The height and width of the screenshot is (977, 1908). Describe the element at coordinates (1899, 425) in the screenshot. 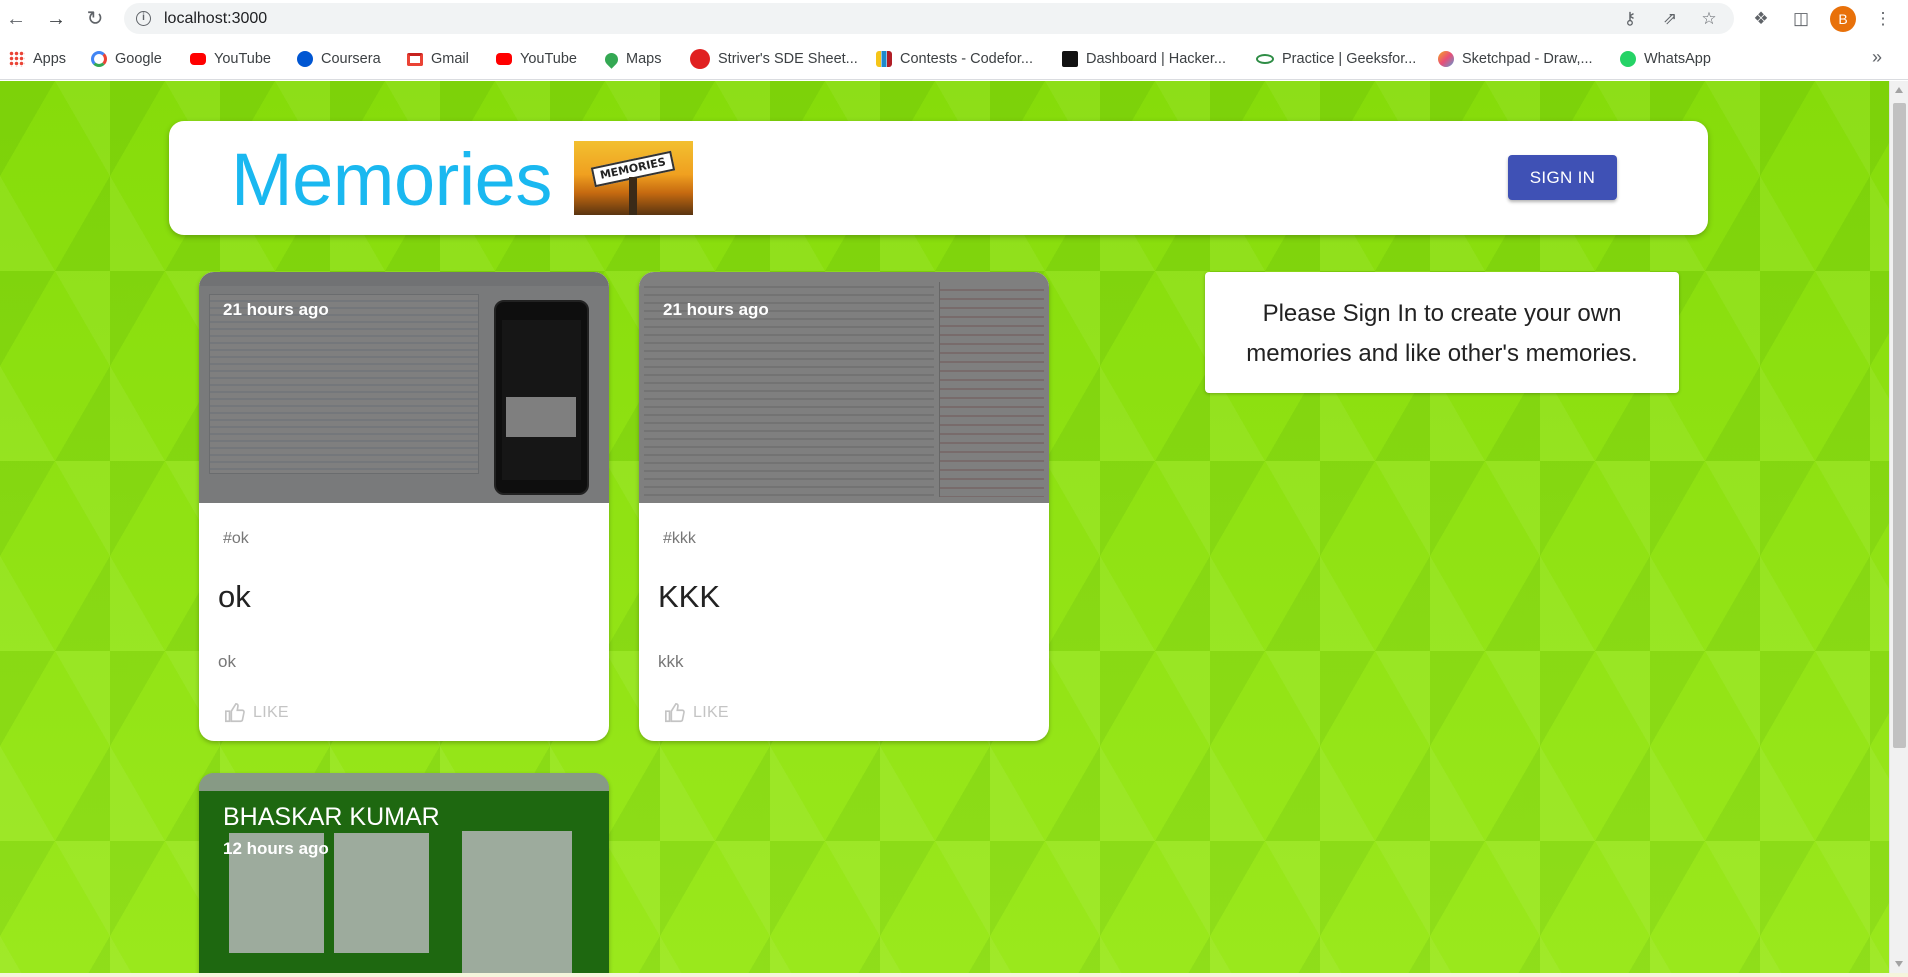

I see `scroll-thumb` at that location.